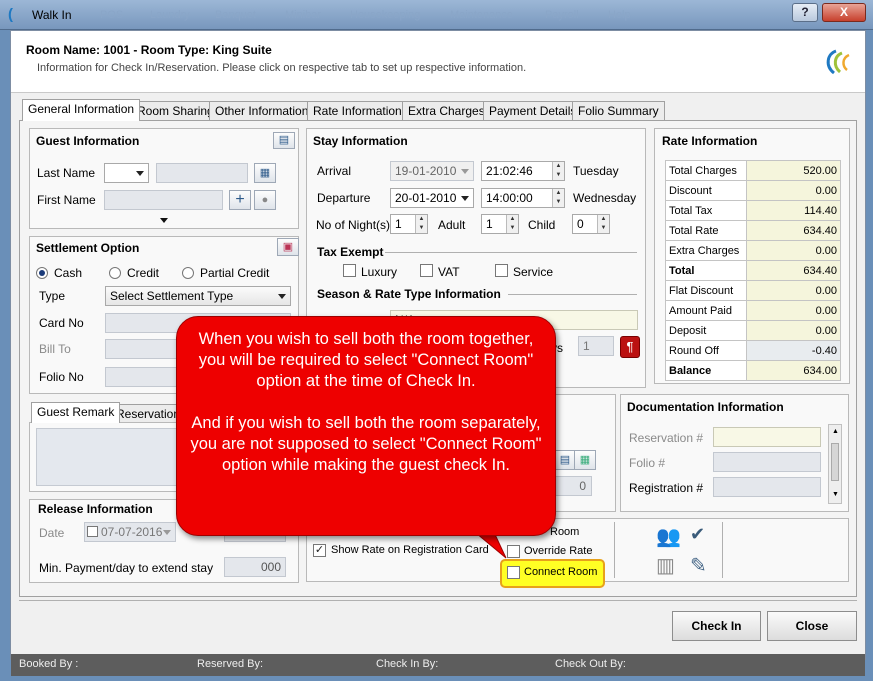  What do you see at coordinates (523, 198) in the screenshot?
I see `departure-time-input: 14:00:00 ▲ ▼` at bounding box center [523, 198].